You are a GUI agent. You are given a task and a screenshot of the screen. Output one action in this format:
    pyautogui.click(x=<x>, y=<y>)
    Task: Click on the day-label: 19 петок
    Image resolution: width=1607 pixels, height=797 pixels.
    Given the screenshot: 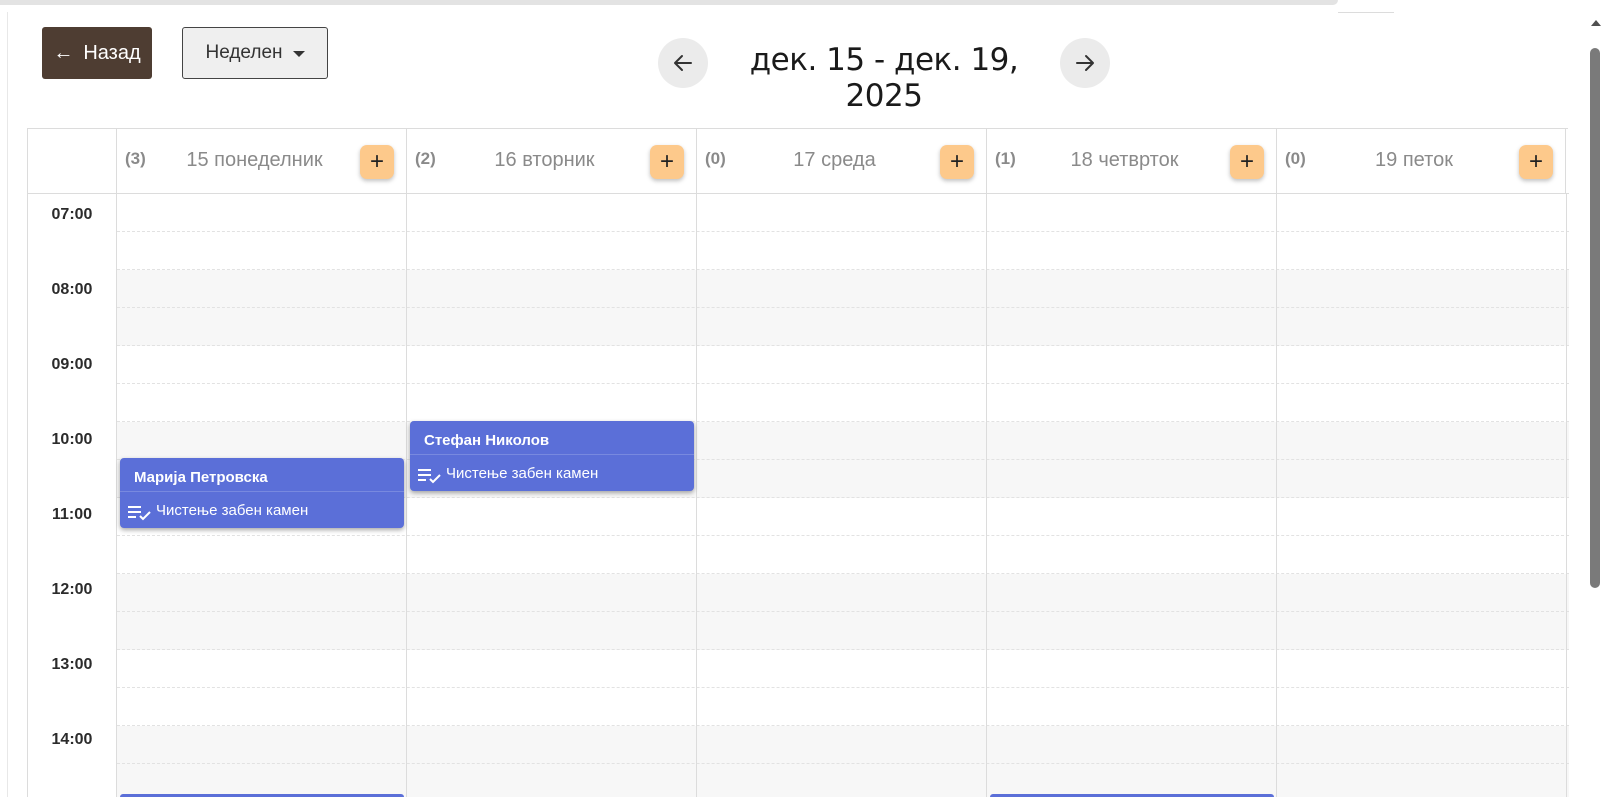 What is the action you would take?
    pyautogui.click(x=1414, y=160)
    